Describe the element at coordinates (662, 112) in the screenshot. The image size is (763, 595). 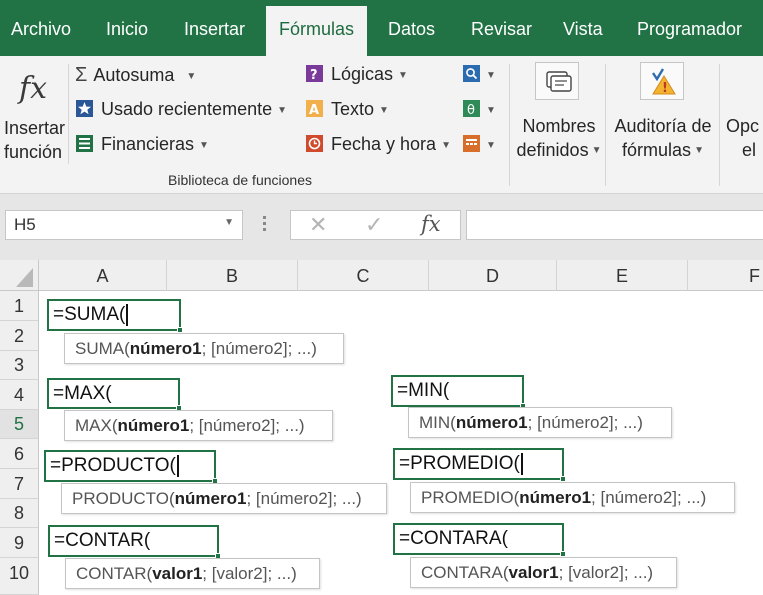
I see `formula-auditing-button: ! Auditoría de fórmulas ▼` at that location.